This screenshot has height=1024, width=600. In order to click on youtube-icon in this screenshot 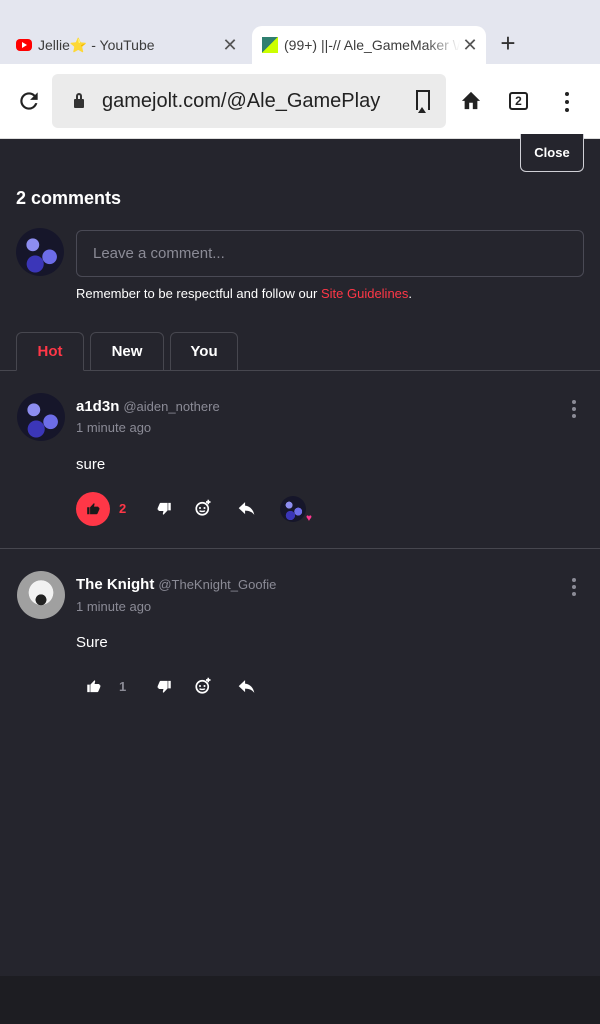, I will do `click(24, 45)`.